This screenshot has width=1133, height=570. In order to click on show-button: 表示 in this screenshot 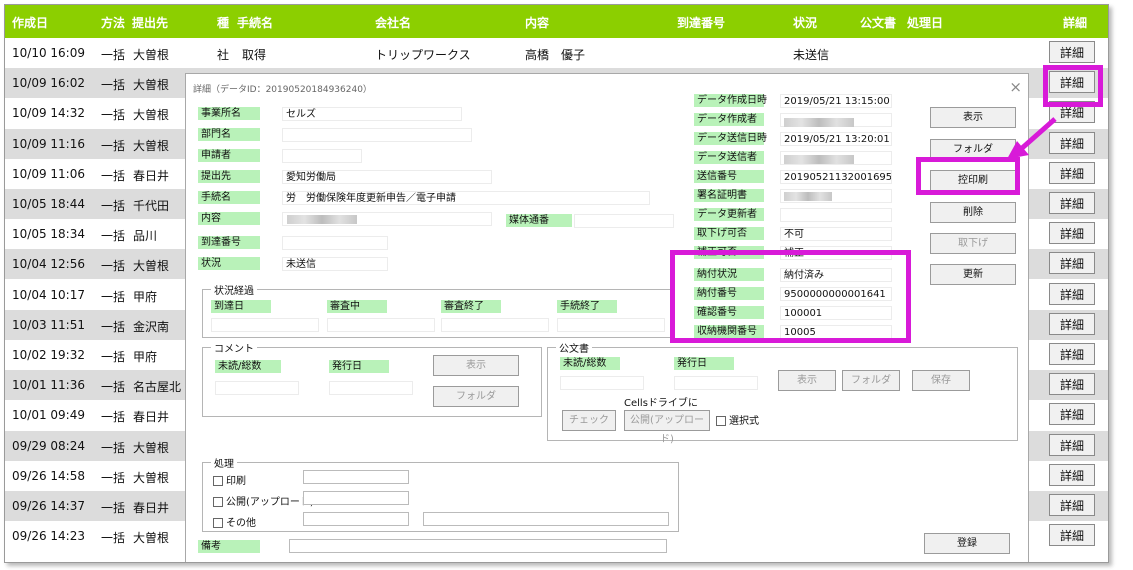, I will do `click(973, 117)`.